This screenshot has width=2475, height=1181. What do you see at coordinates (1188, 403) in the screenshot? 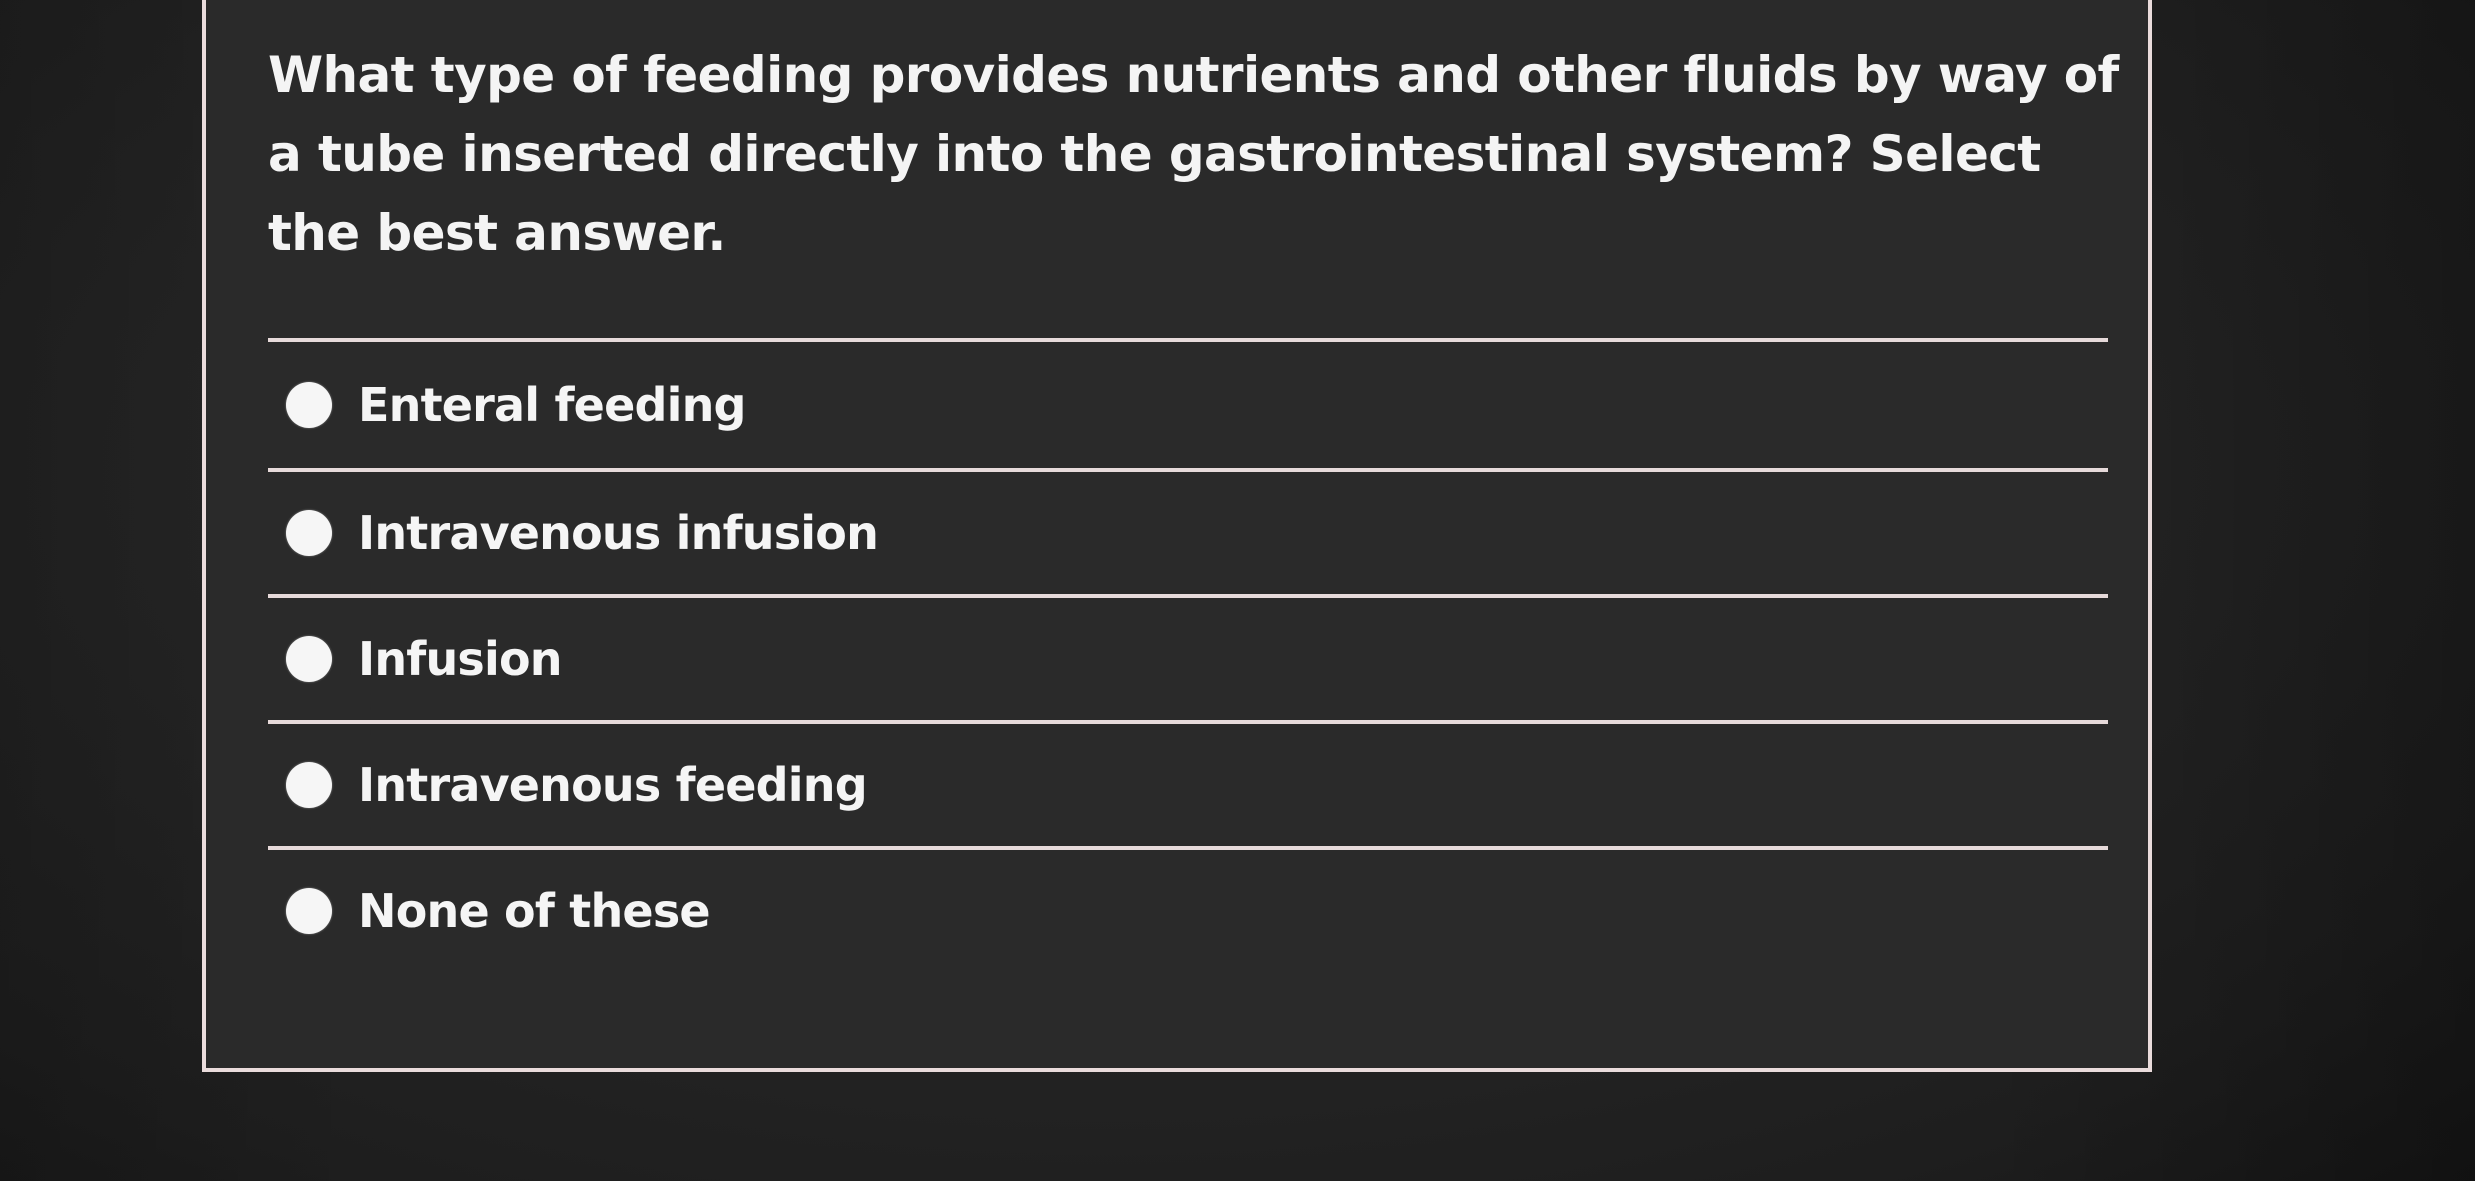
I see `option-enteral-feeding: Enteral feeding` at bounding box center [1188, 403].